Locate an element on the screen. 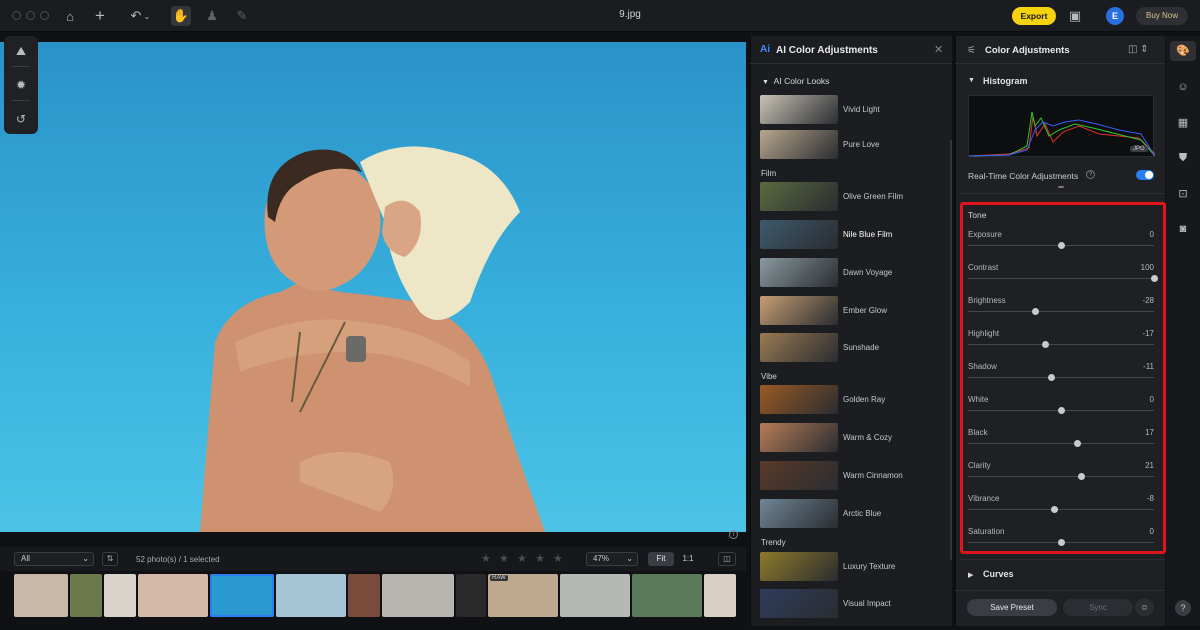 This screenshot has width=1200, height=630. album-select: All ⌄ is located at coordinates (54, 559).